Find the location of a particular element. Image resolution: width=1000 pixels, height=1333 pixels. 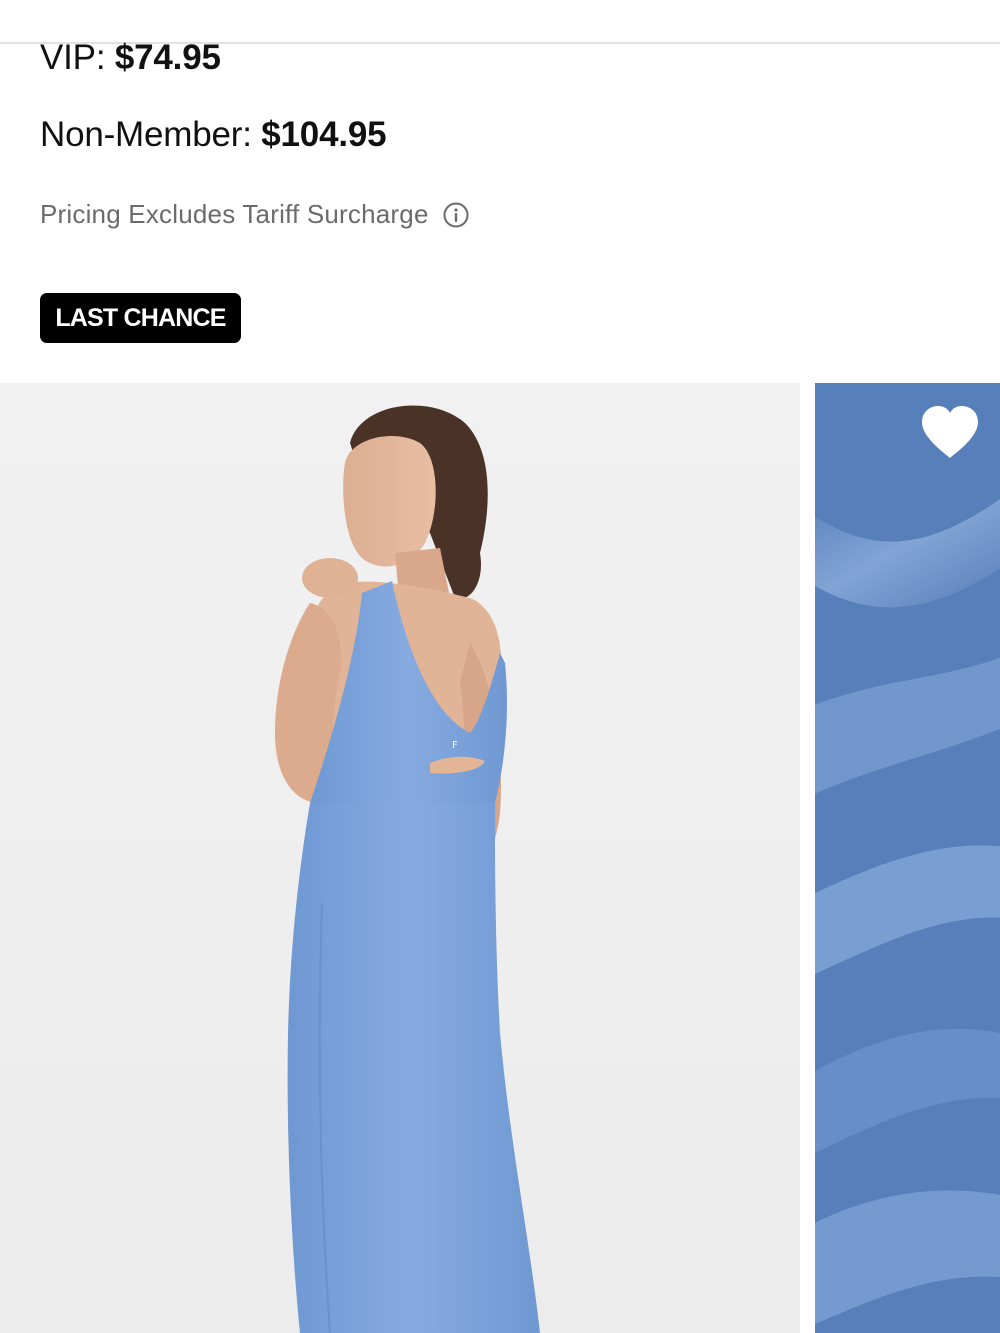

info-icon is located at coordinates (456, 215).